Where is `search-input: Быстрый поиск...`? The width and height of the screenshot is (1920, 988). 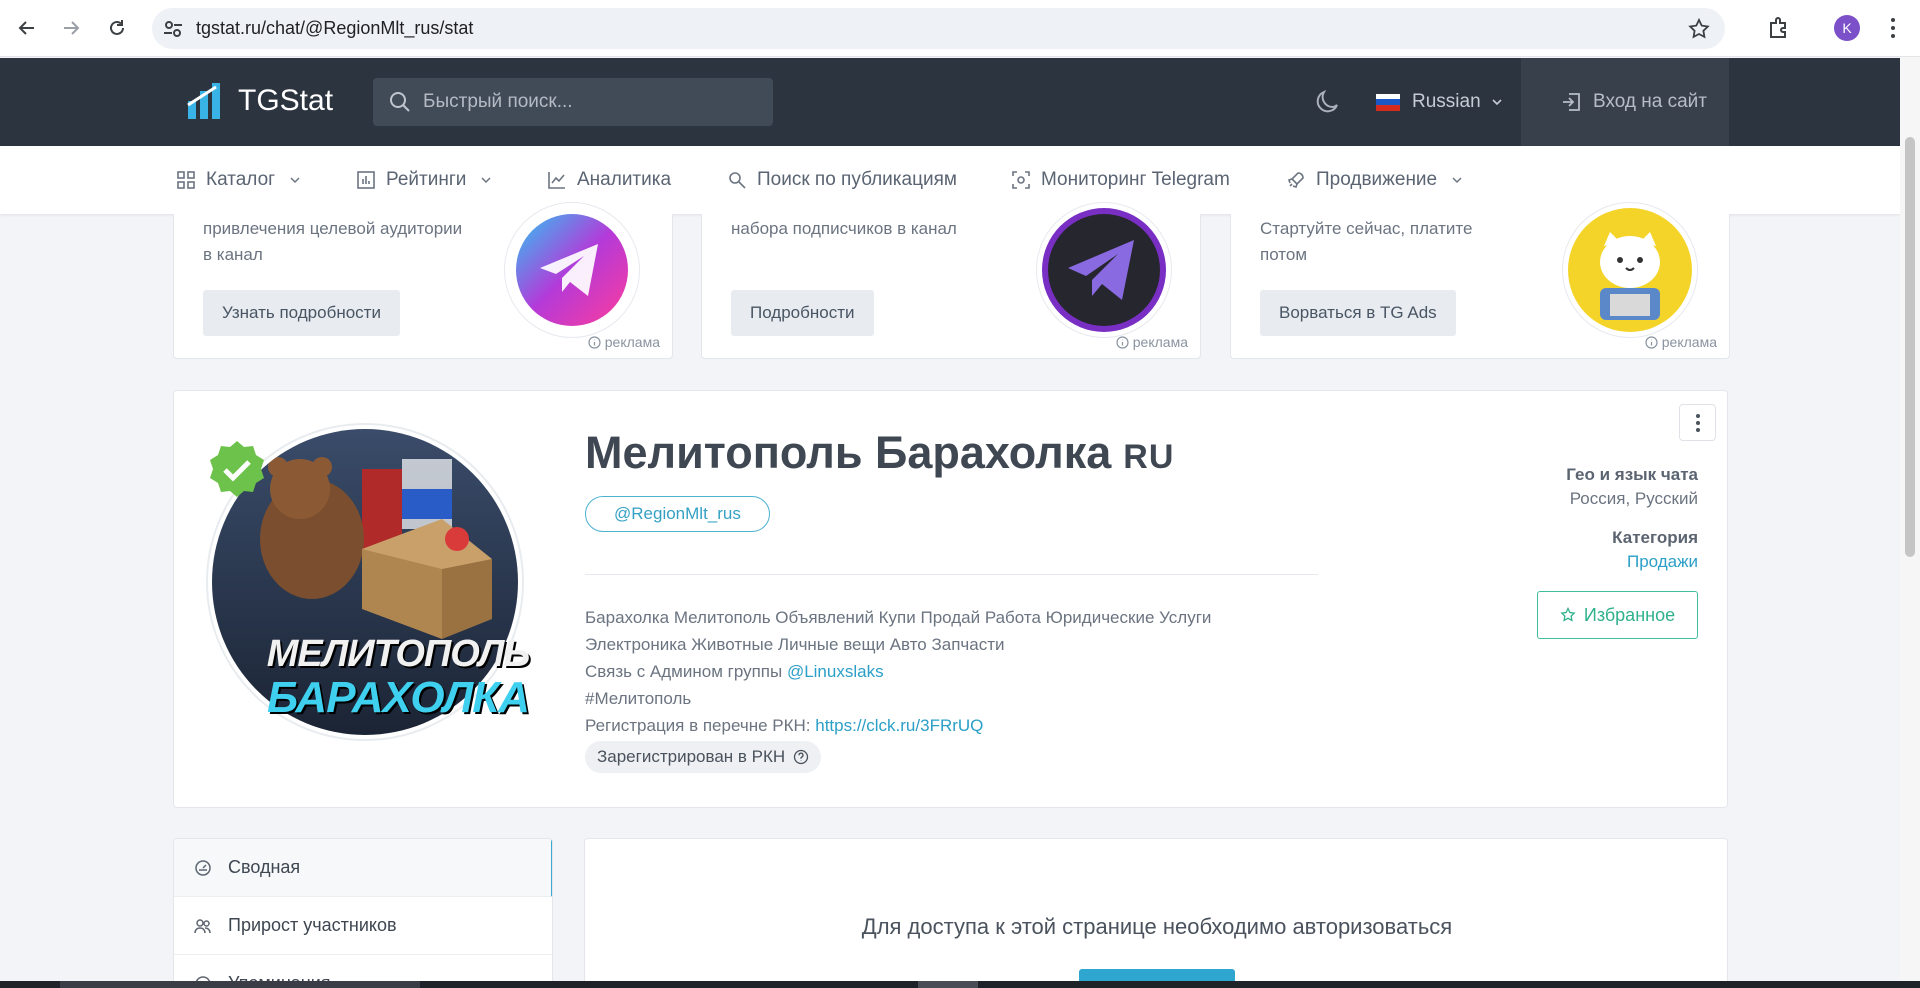
search-input: Быстрый поиск... is located at coordinates (498, 102).